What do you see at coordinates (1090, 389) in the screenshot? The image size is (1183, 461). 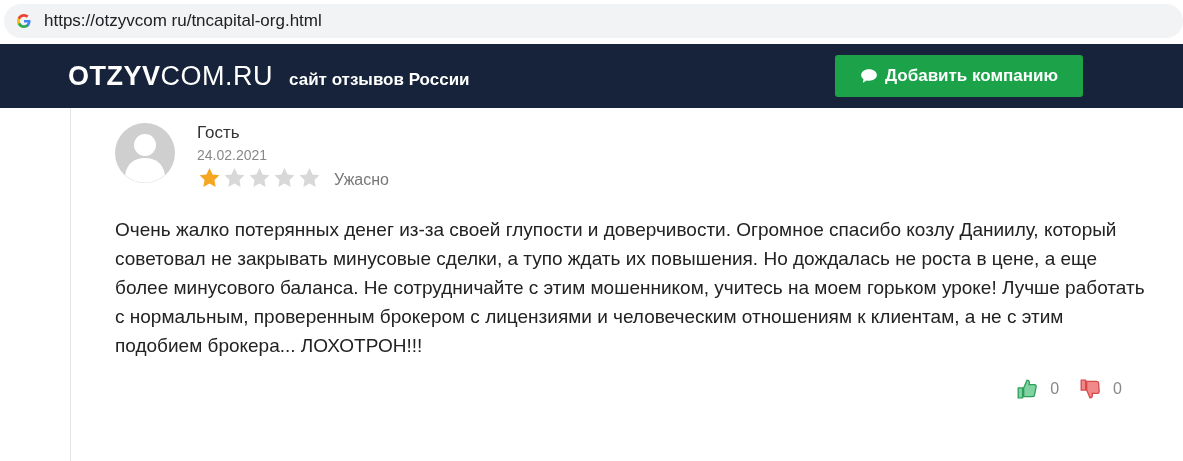 I see `thumbs-down-icon` at bounding box center [1090, 389].